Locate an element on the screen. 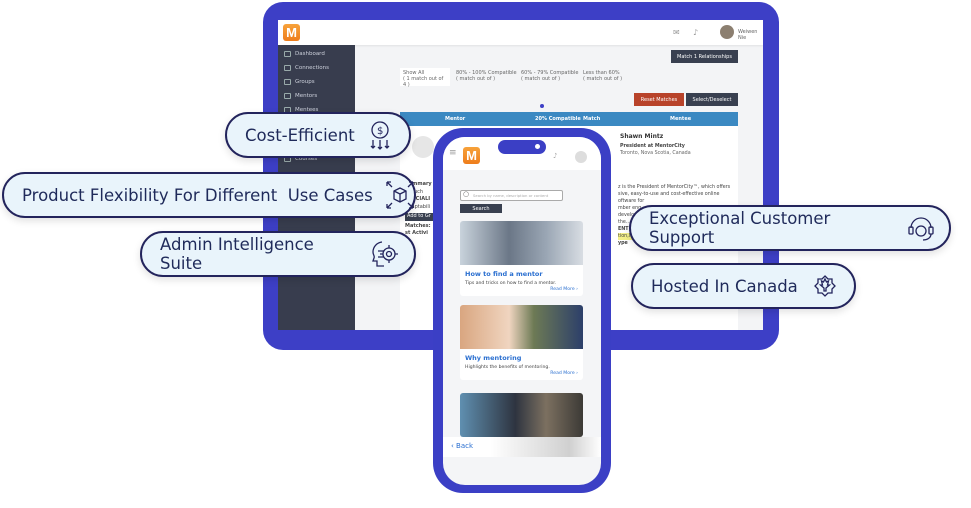  phone-notch is located at coordinates (522, 147).